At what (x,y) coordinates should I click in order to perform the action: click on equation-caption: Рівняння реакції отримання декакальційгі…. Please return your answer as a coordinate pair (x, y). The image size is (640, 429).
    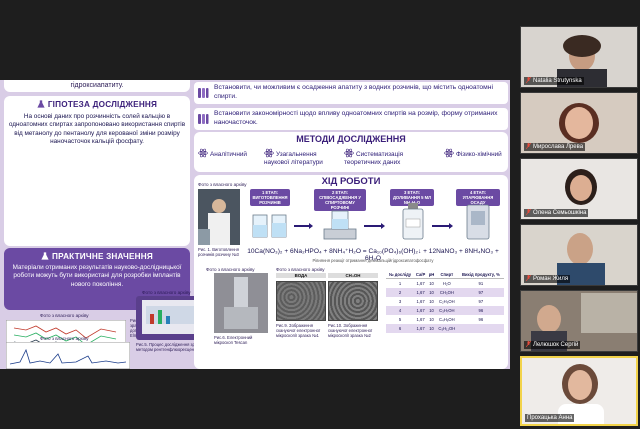
    Looking at the image, I should click on (373, 260).